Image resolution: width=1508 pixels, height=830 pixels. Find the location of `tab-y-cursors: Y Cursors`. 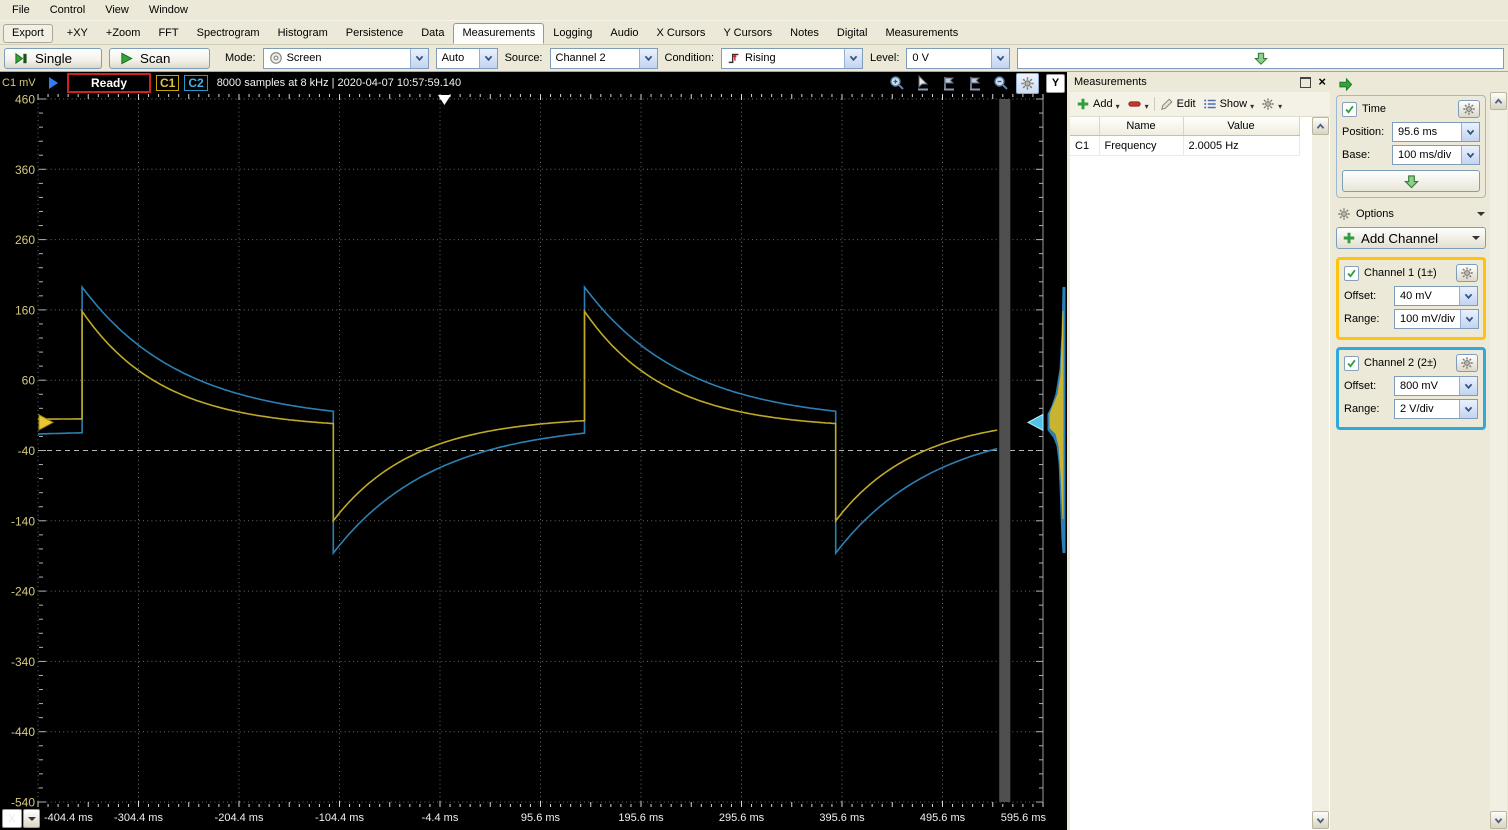

tab-y-cursors: Y Cursors is located at coordinates (747, 33).